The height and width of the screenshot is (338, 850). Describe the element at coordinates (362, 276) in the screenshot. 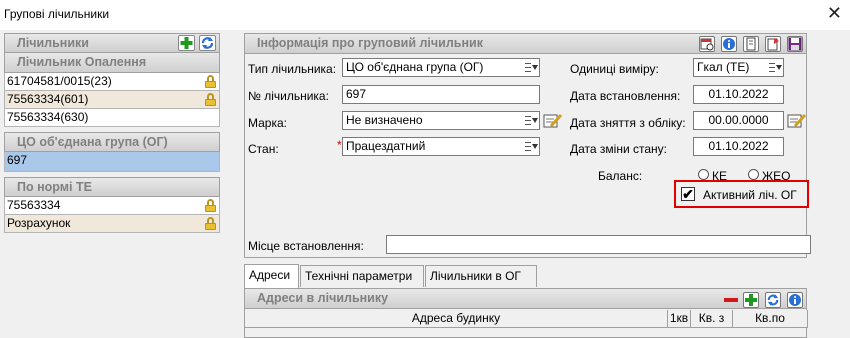

I see `tab-technical-parameters: Технічні параметри` at that location.